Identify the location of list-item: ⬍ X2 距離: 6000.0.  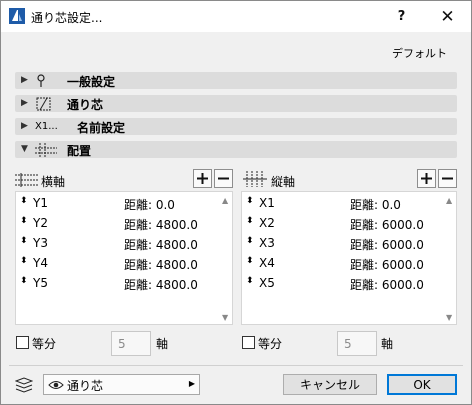
(349, 224).